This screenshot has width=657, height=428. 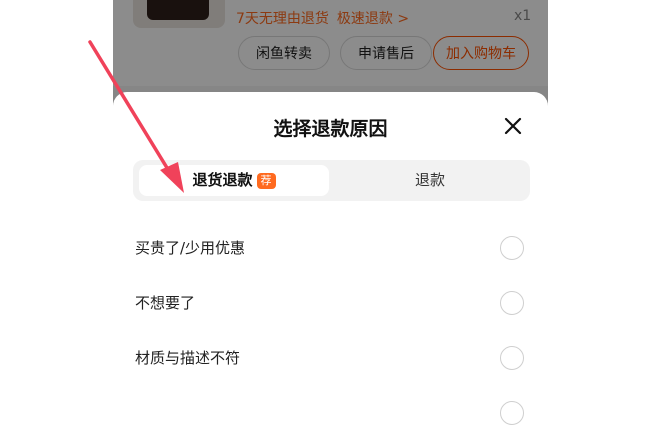 What do you see at coordinates (330, 303) in the screenshot?
I see `reason-option: 不想要了` at bounding box center [330, 303].